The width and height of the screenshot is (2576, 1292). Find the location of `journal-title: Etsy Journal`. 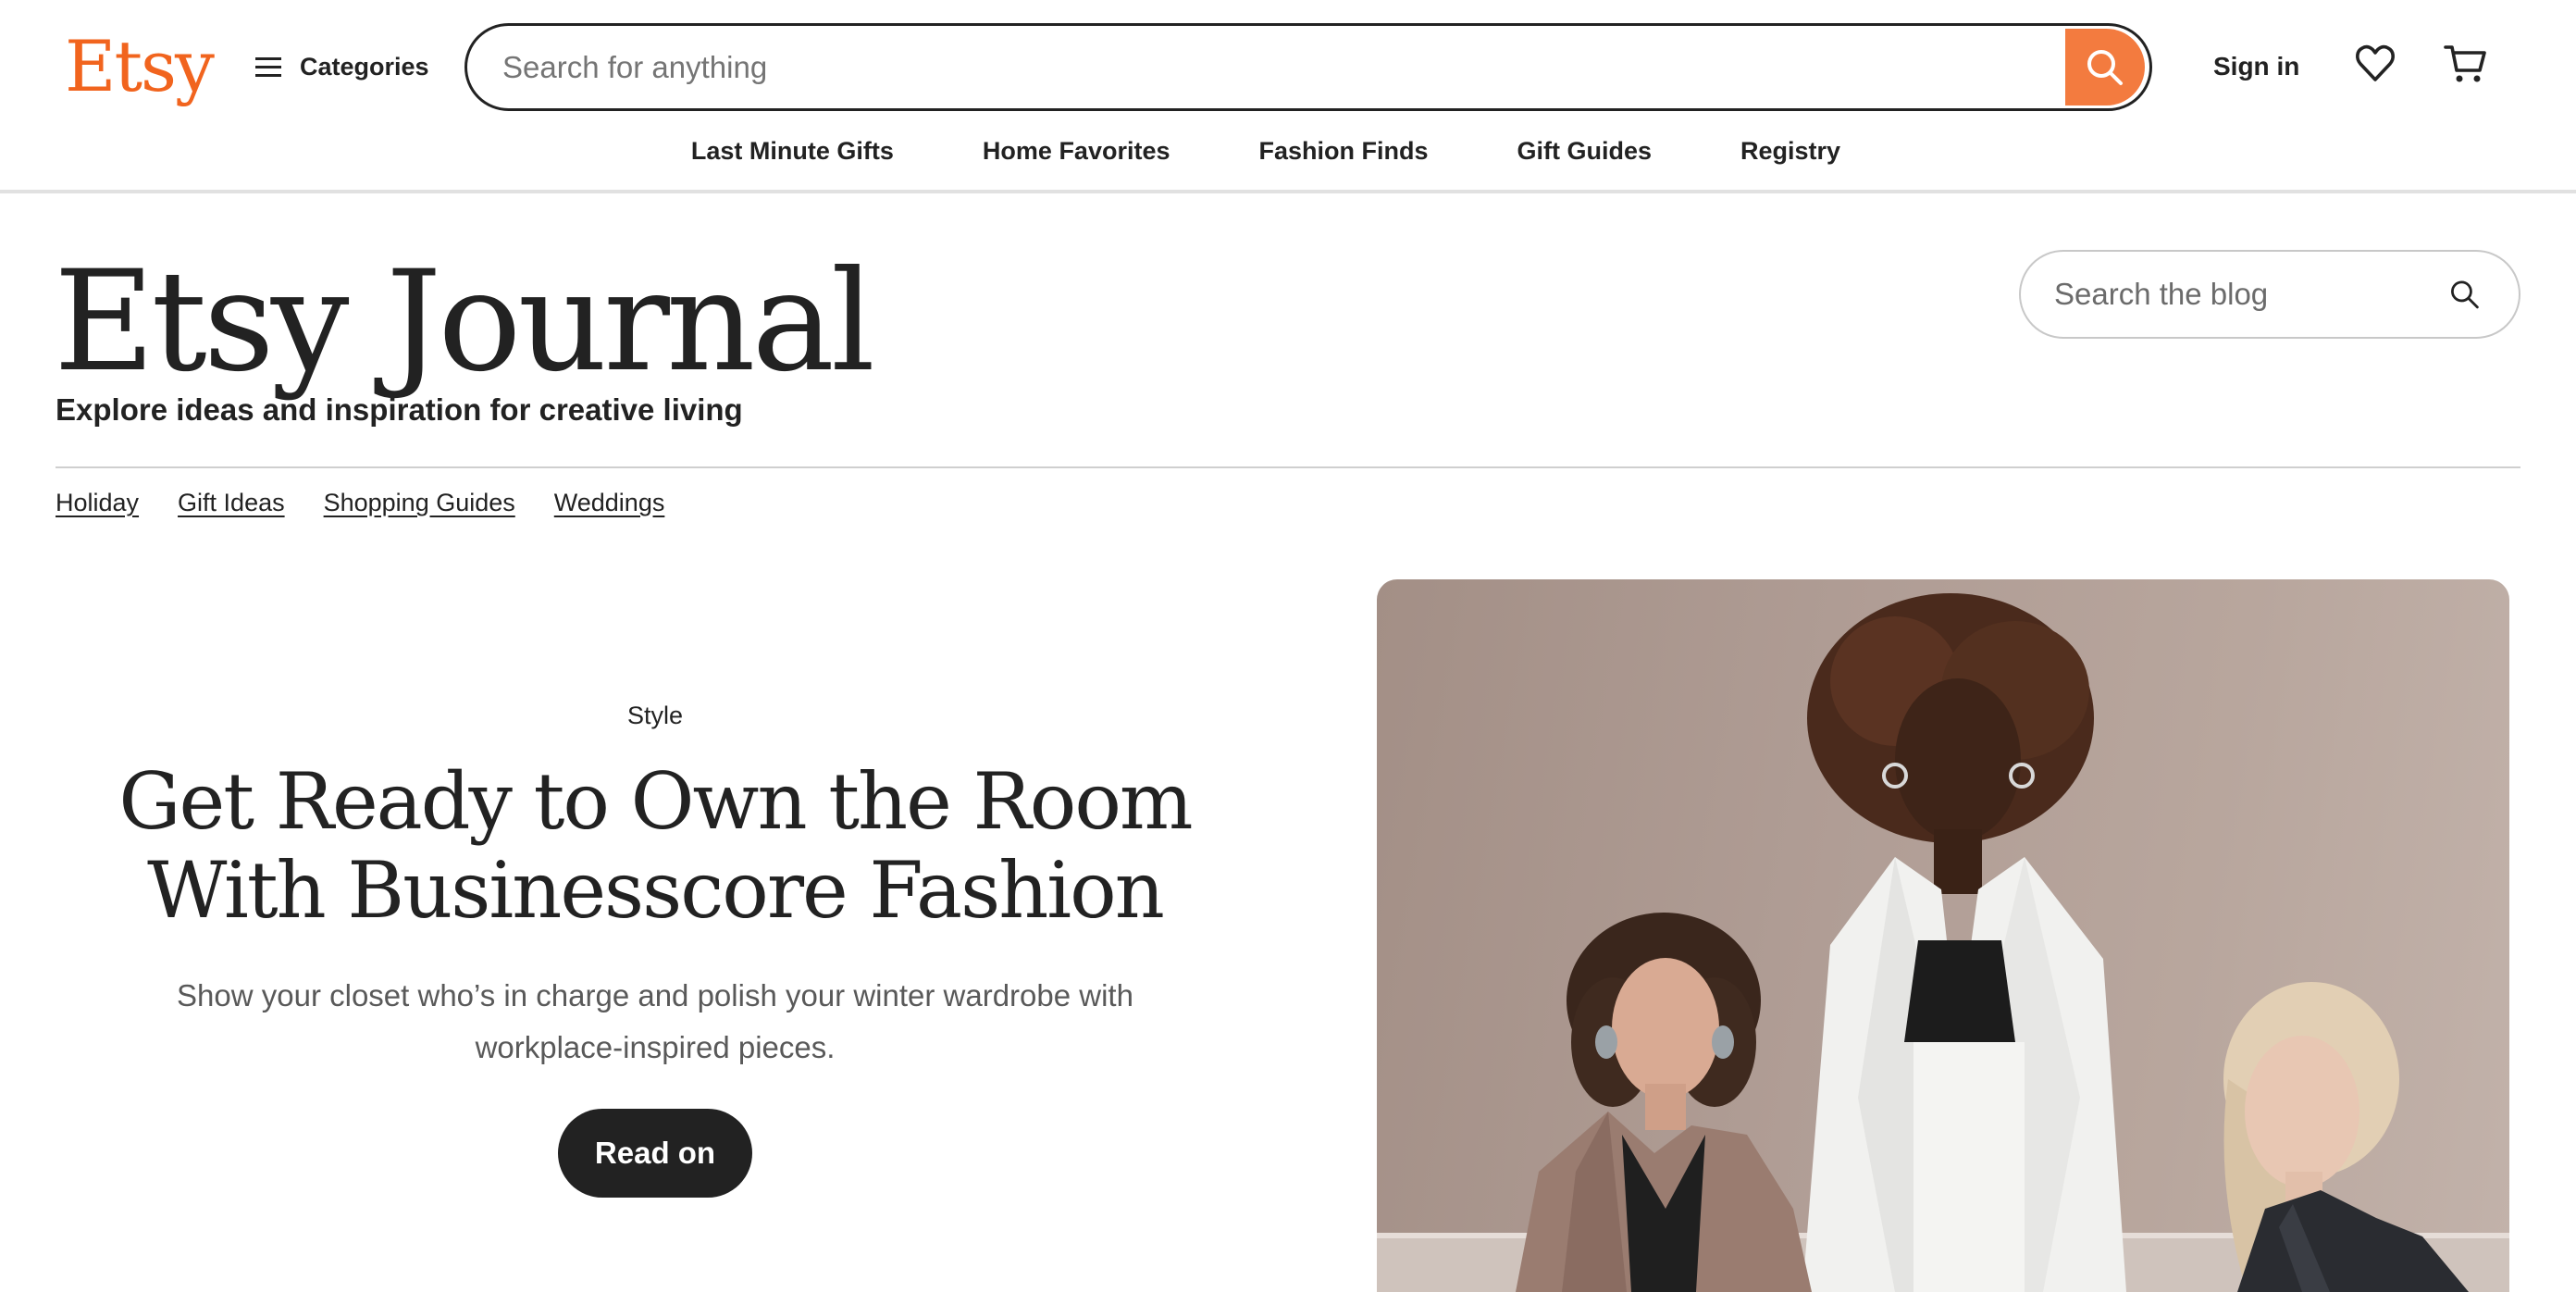

journal-title: Etsy Journal is located at coordinates (465, 323).